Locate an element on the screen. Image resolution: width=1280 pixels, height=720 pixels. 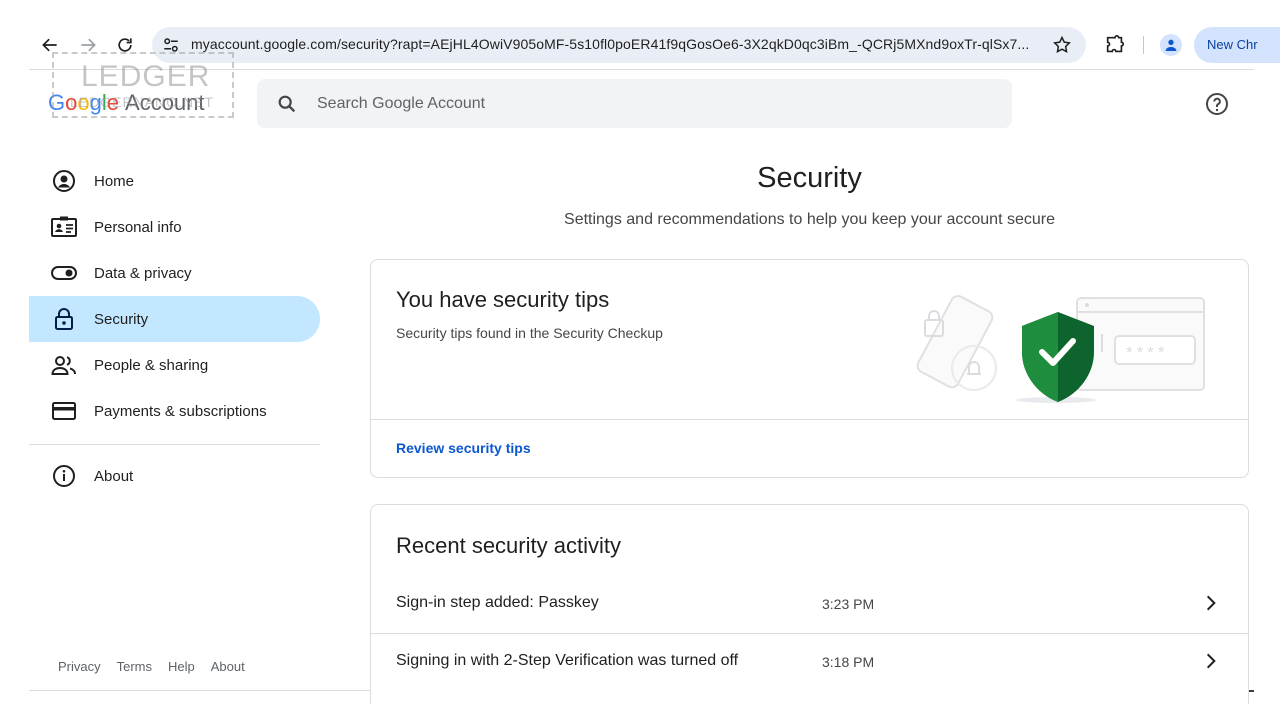
security-shield-illustration: **** is located at coordinates (1060, 348).